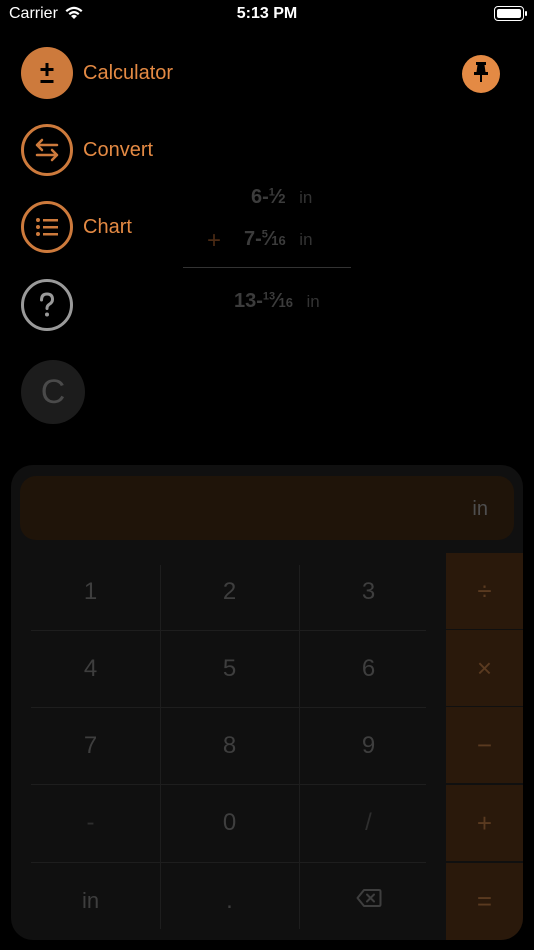 Image resolution: width=534 pixels, height=950 pixels. I want to click on menu-item-label: Convert, so click(118, 149).